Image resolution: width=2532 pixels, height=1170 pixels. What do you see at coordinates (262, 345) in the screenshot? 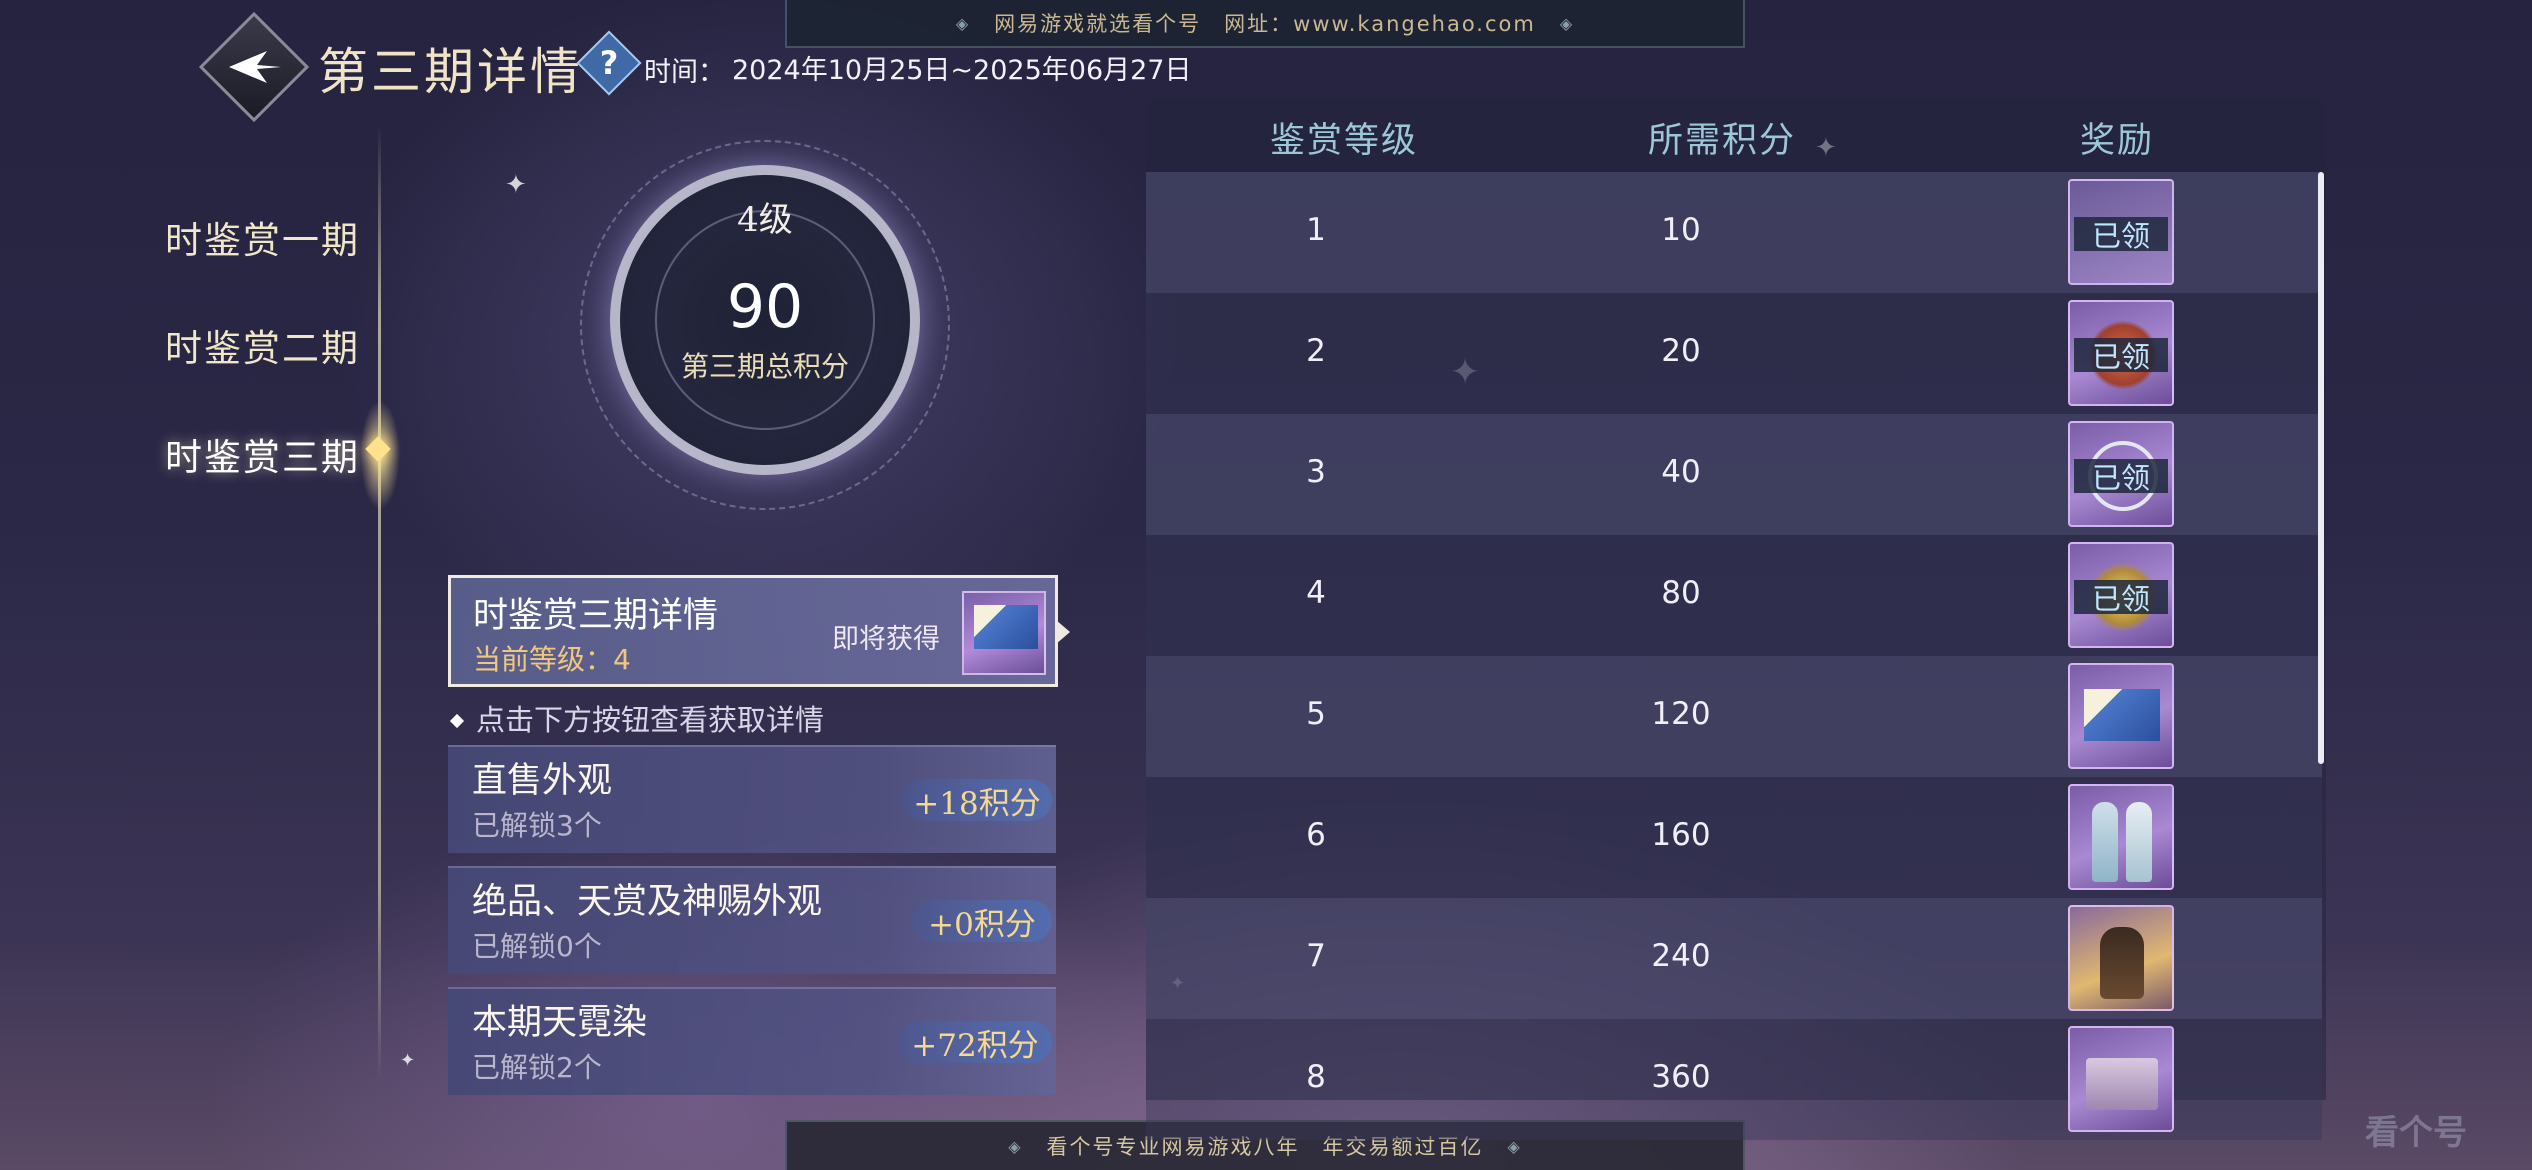
I see `tab-period-2: 时鉴赏二期` at bounding box center [262, 345].